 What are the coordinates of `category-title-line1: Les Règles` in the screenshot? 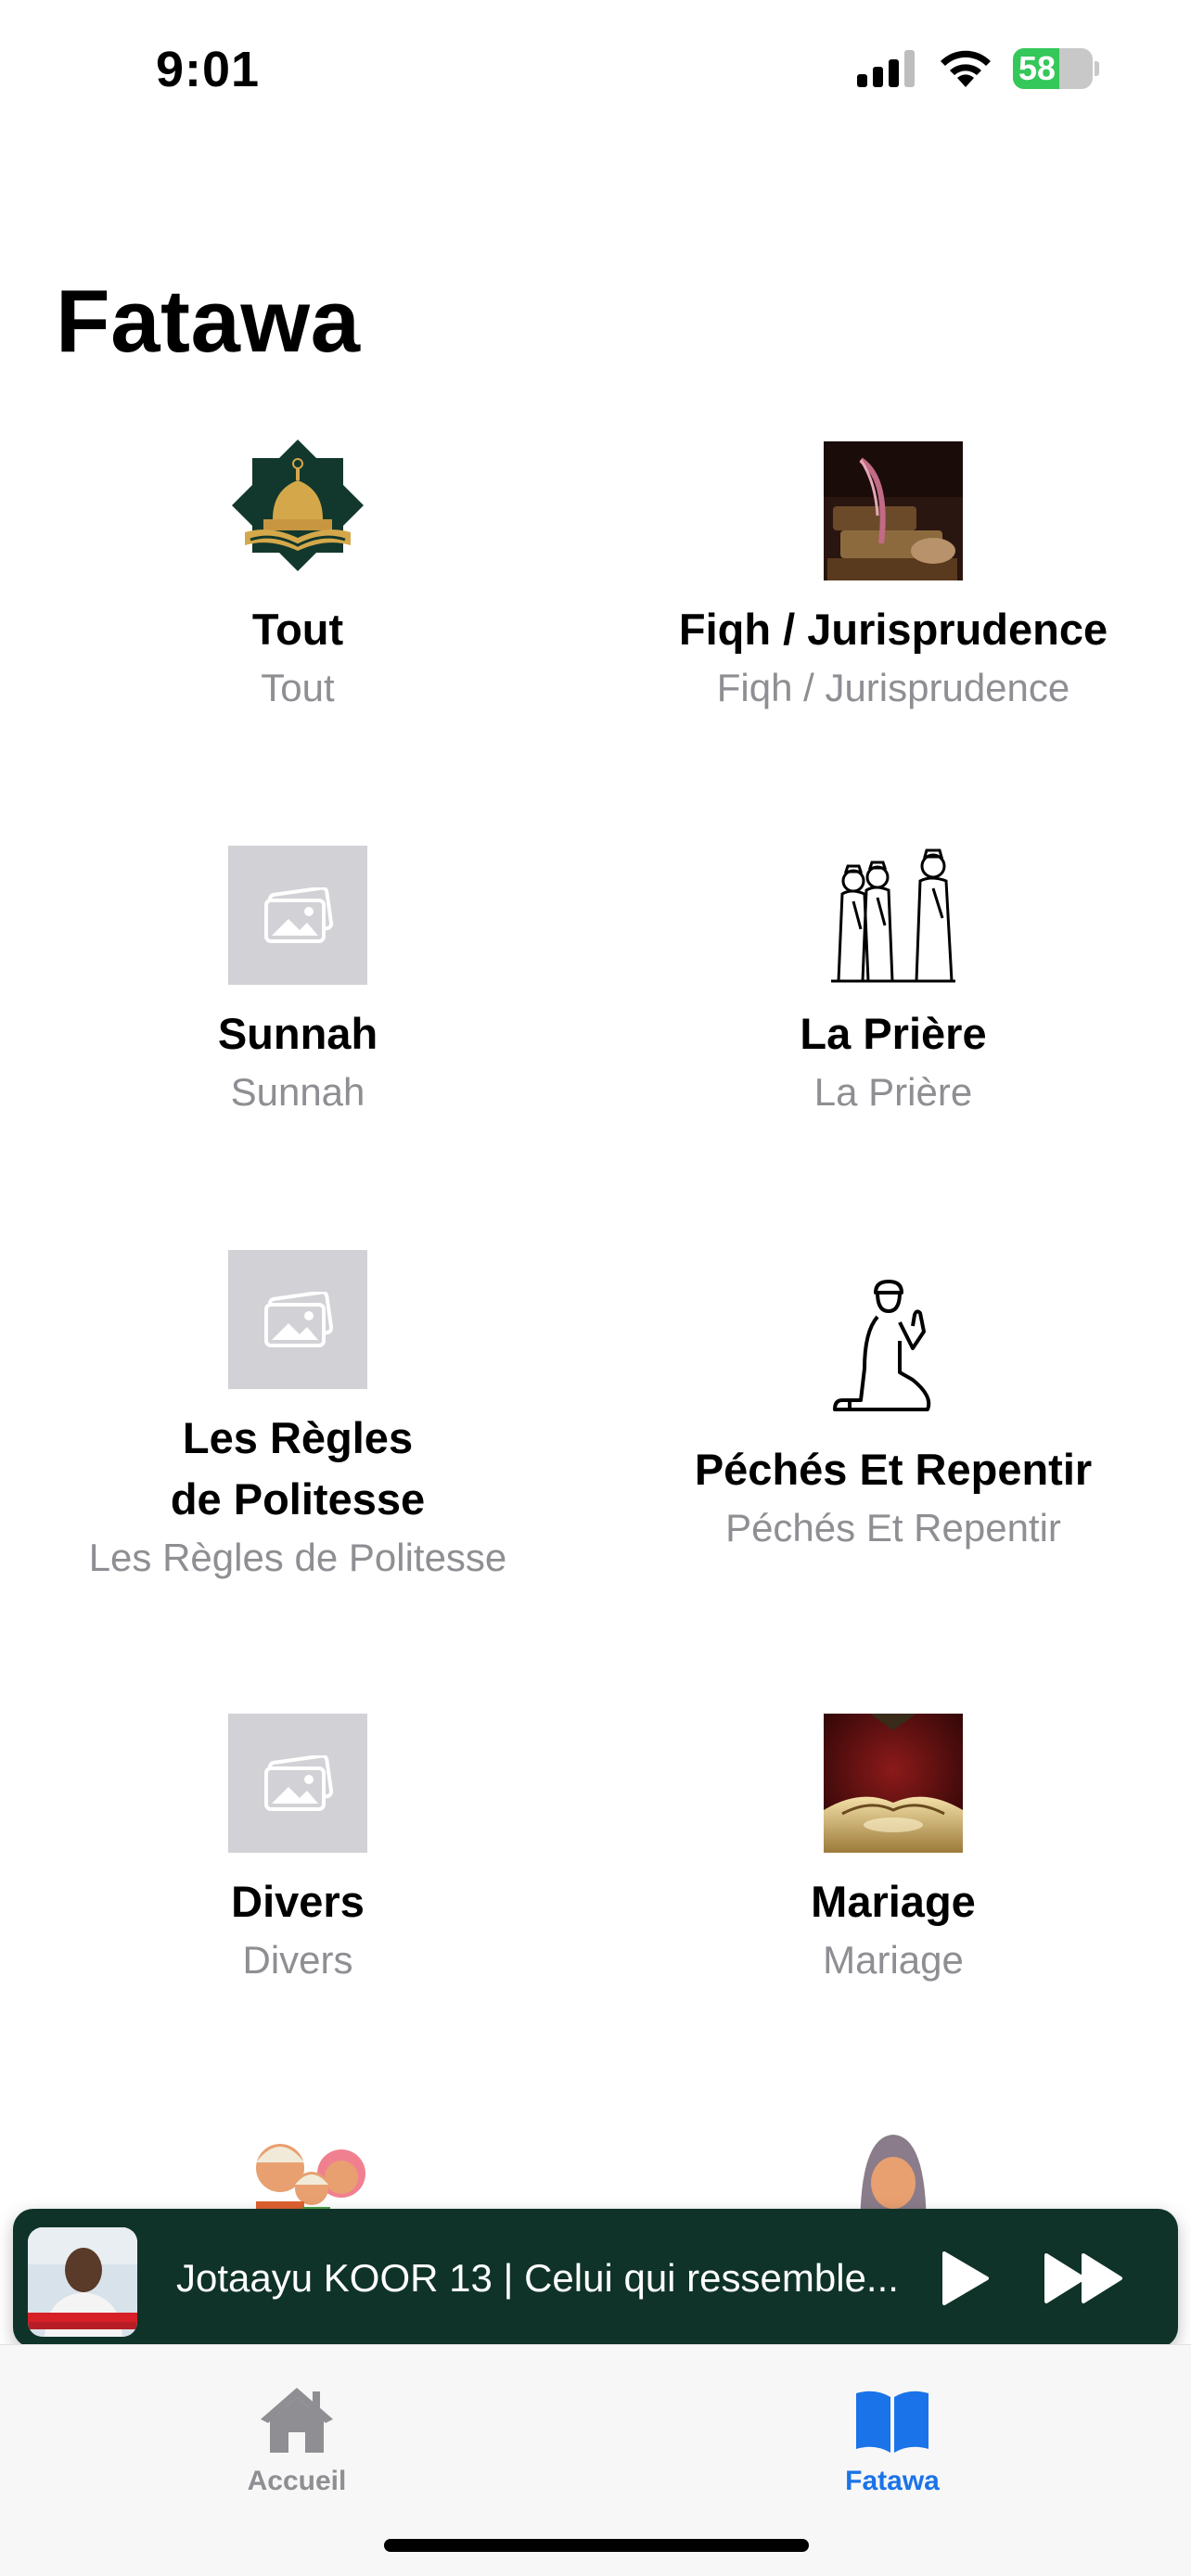 It's located at (298, 1438).